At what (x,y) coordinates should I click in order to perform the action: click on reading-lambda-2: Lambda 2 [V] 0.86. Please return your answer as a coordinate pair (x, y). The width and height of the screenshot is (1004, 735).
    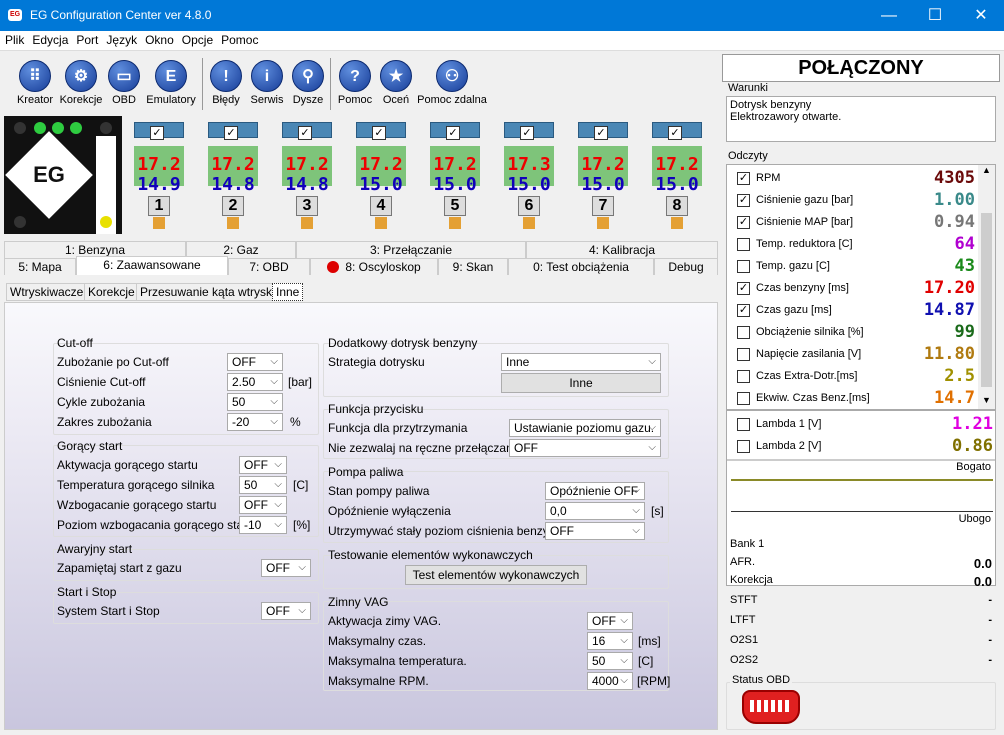
    Looking at the image, I should click on (865, 446).